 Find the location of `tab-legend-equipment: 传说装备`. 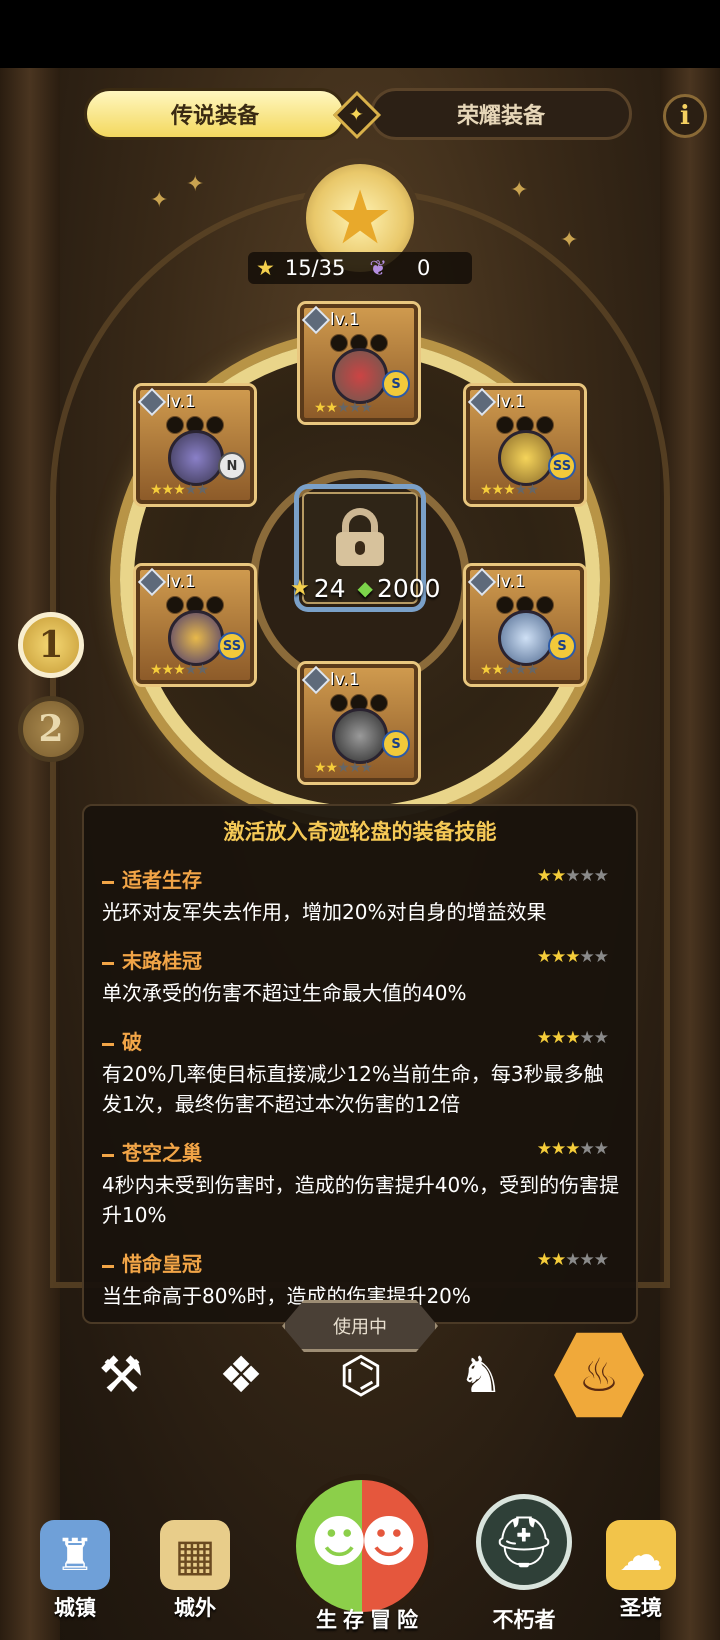

tab-legend-equipment: 传说装备 is located at coordinates (215, 114).